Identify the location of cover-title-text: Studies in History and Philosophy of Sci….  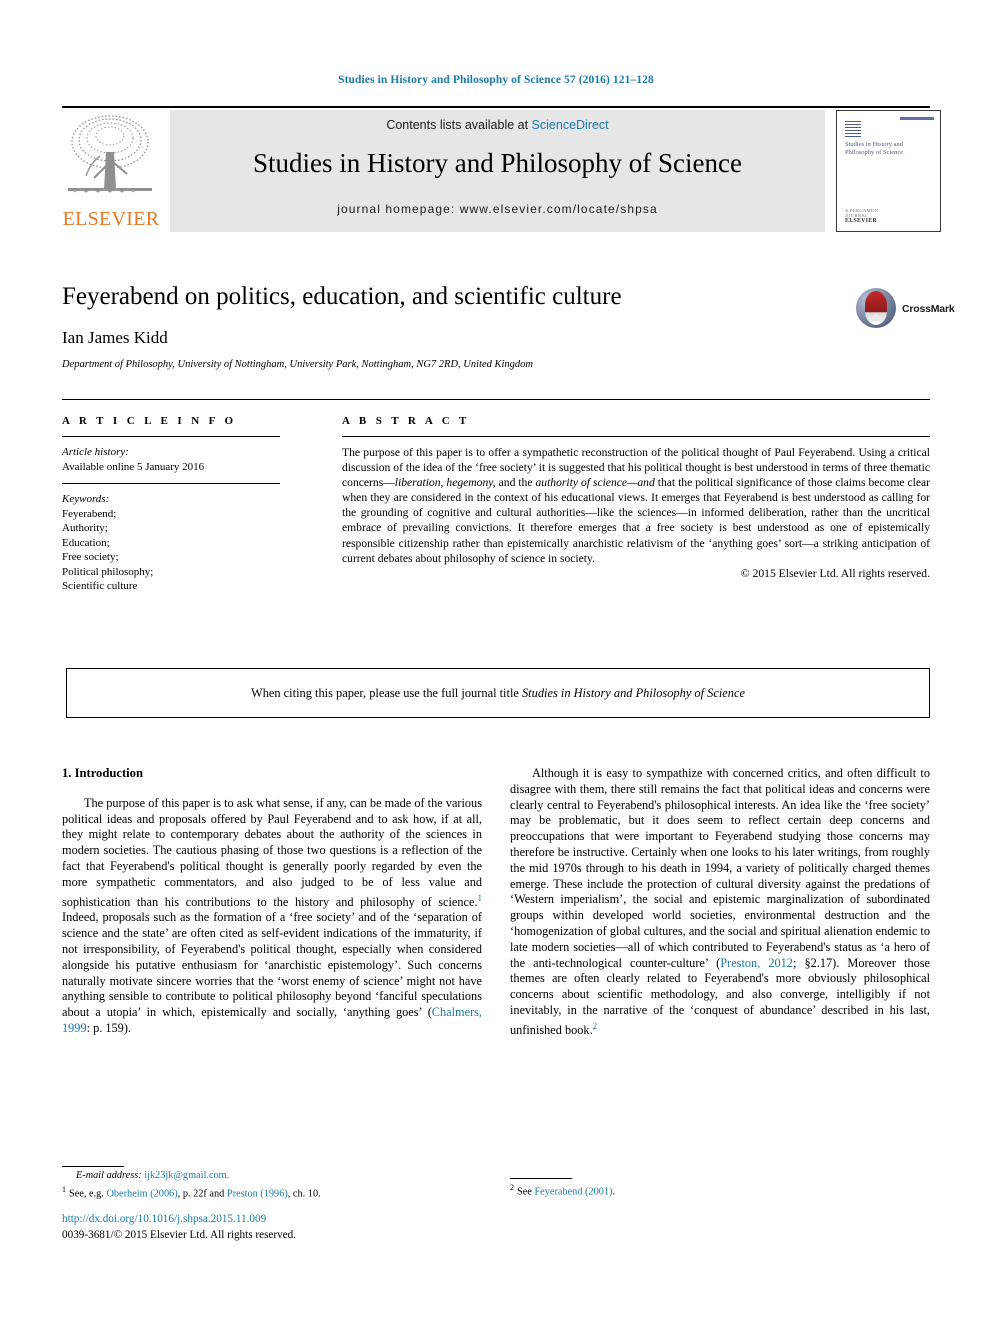
(874, 148).